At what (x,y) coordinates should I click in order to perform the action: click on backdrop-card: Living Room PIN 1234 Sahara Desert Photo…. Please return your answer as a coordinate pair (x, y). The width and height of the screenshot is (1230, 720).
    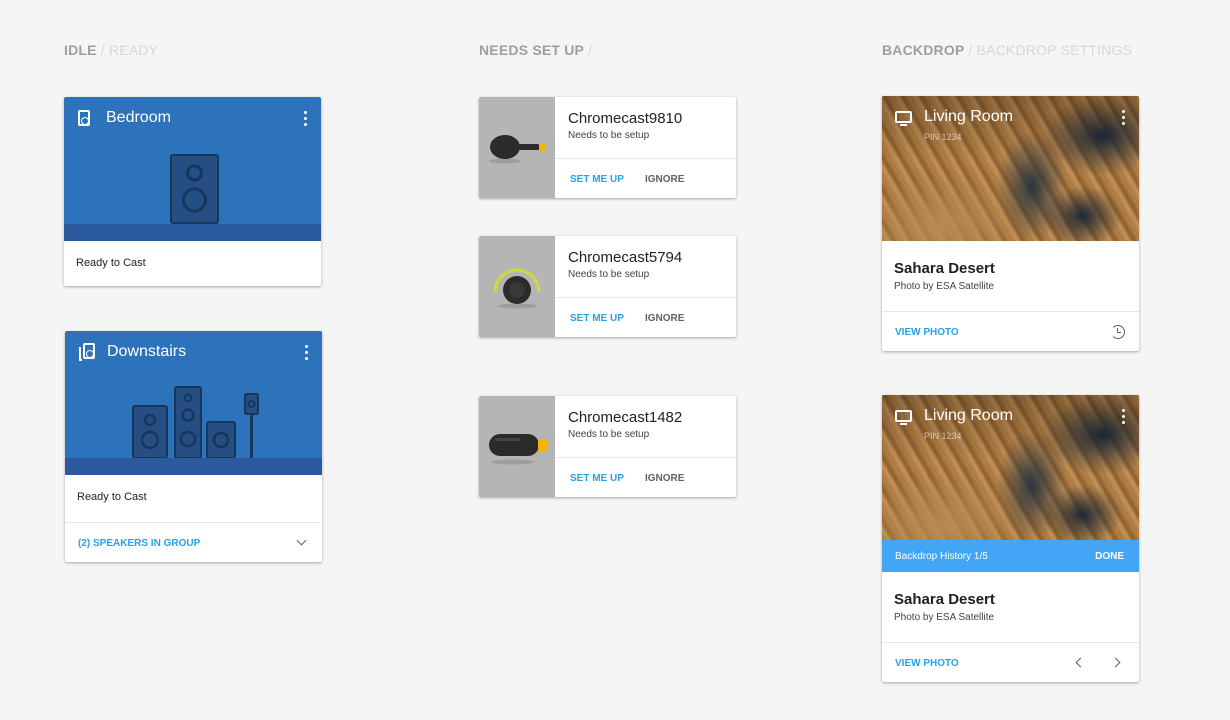
    Looking at the image, I should click on (1010, 223).